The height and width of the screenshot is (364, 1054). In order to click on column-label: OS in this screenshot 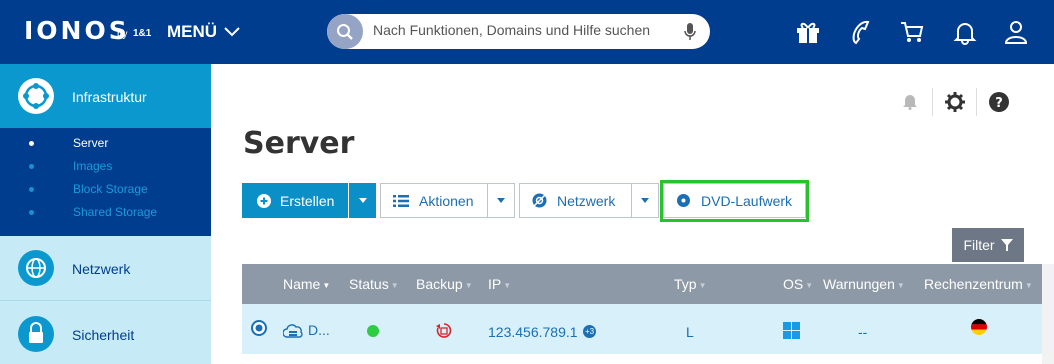, I will do `click(793, 284)`.